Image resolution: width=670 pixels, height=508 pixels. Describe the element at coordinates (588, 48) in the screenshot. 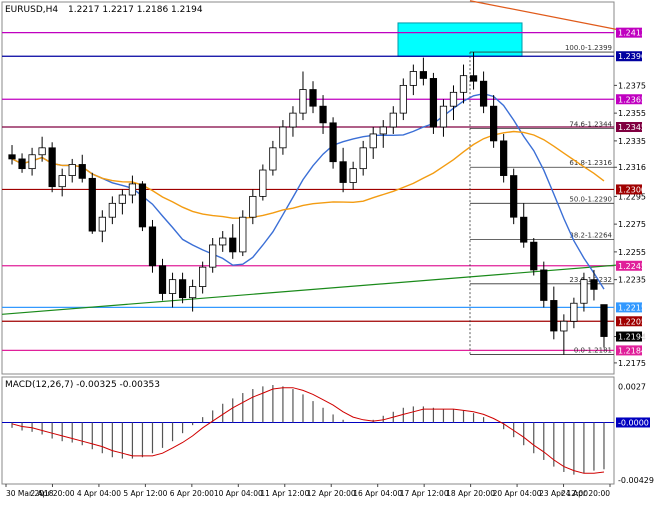

I see `fib-label: 100.0-1.2399` at that location.